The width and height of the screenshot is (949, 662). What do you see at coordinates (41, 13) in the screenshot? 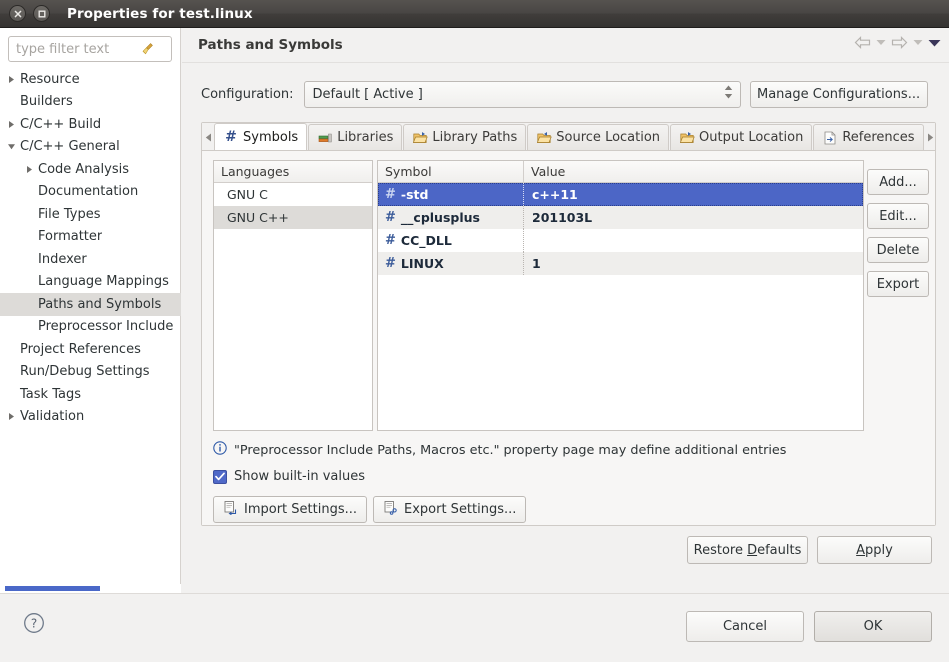
I see `maximize-icon` at bounding box center [41, 13].